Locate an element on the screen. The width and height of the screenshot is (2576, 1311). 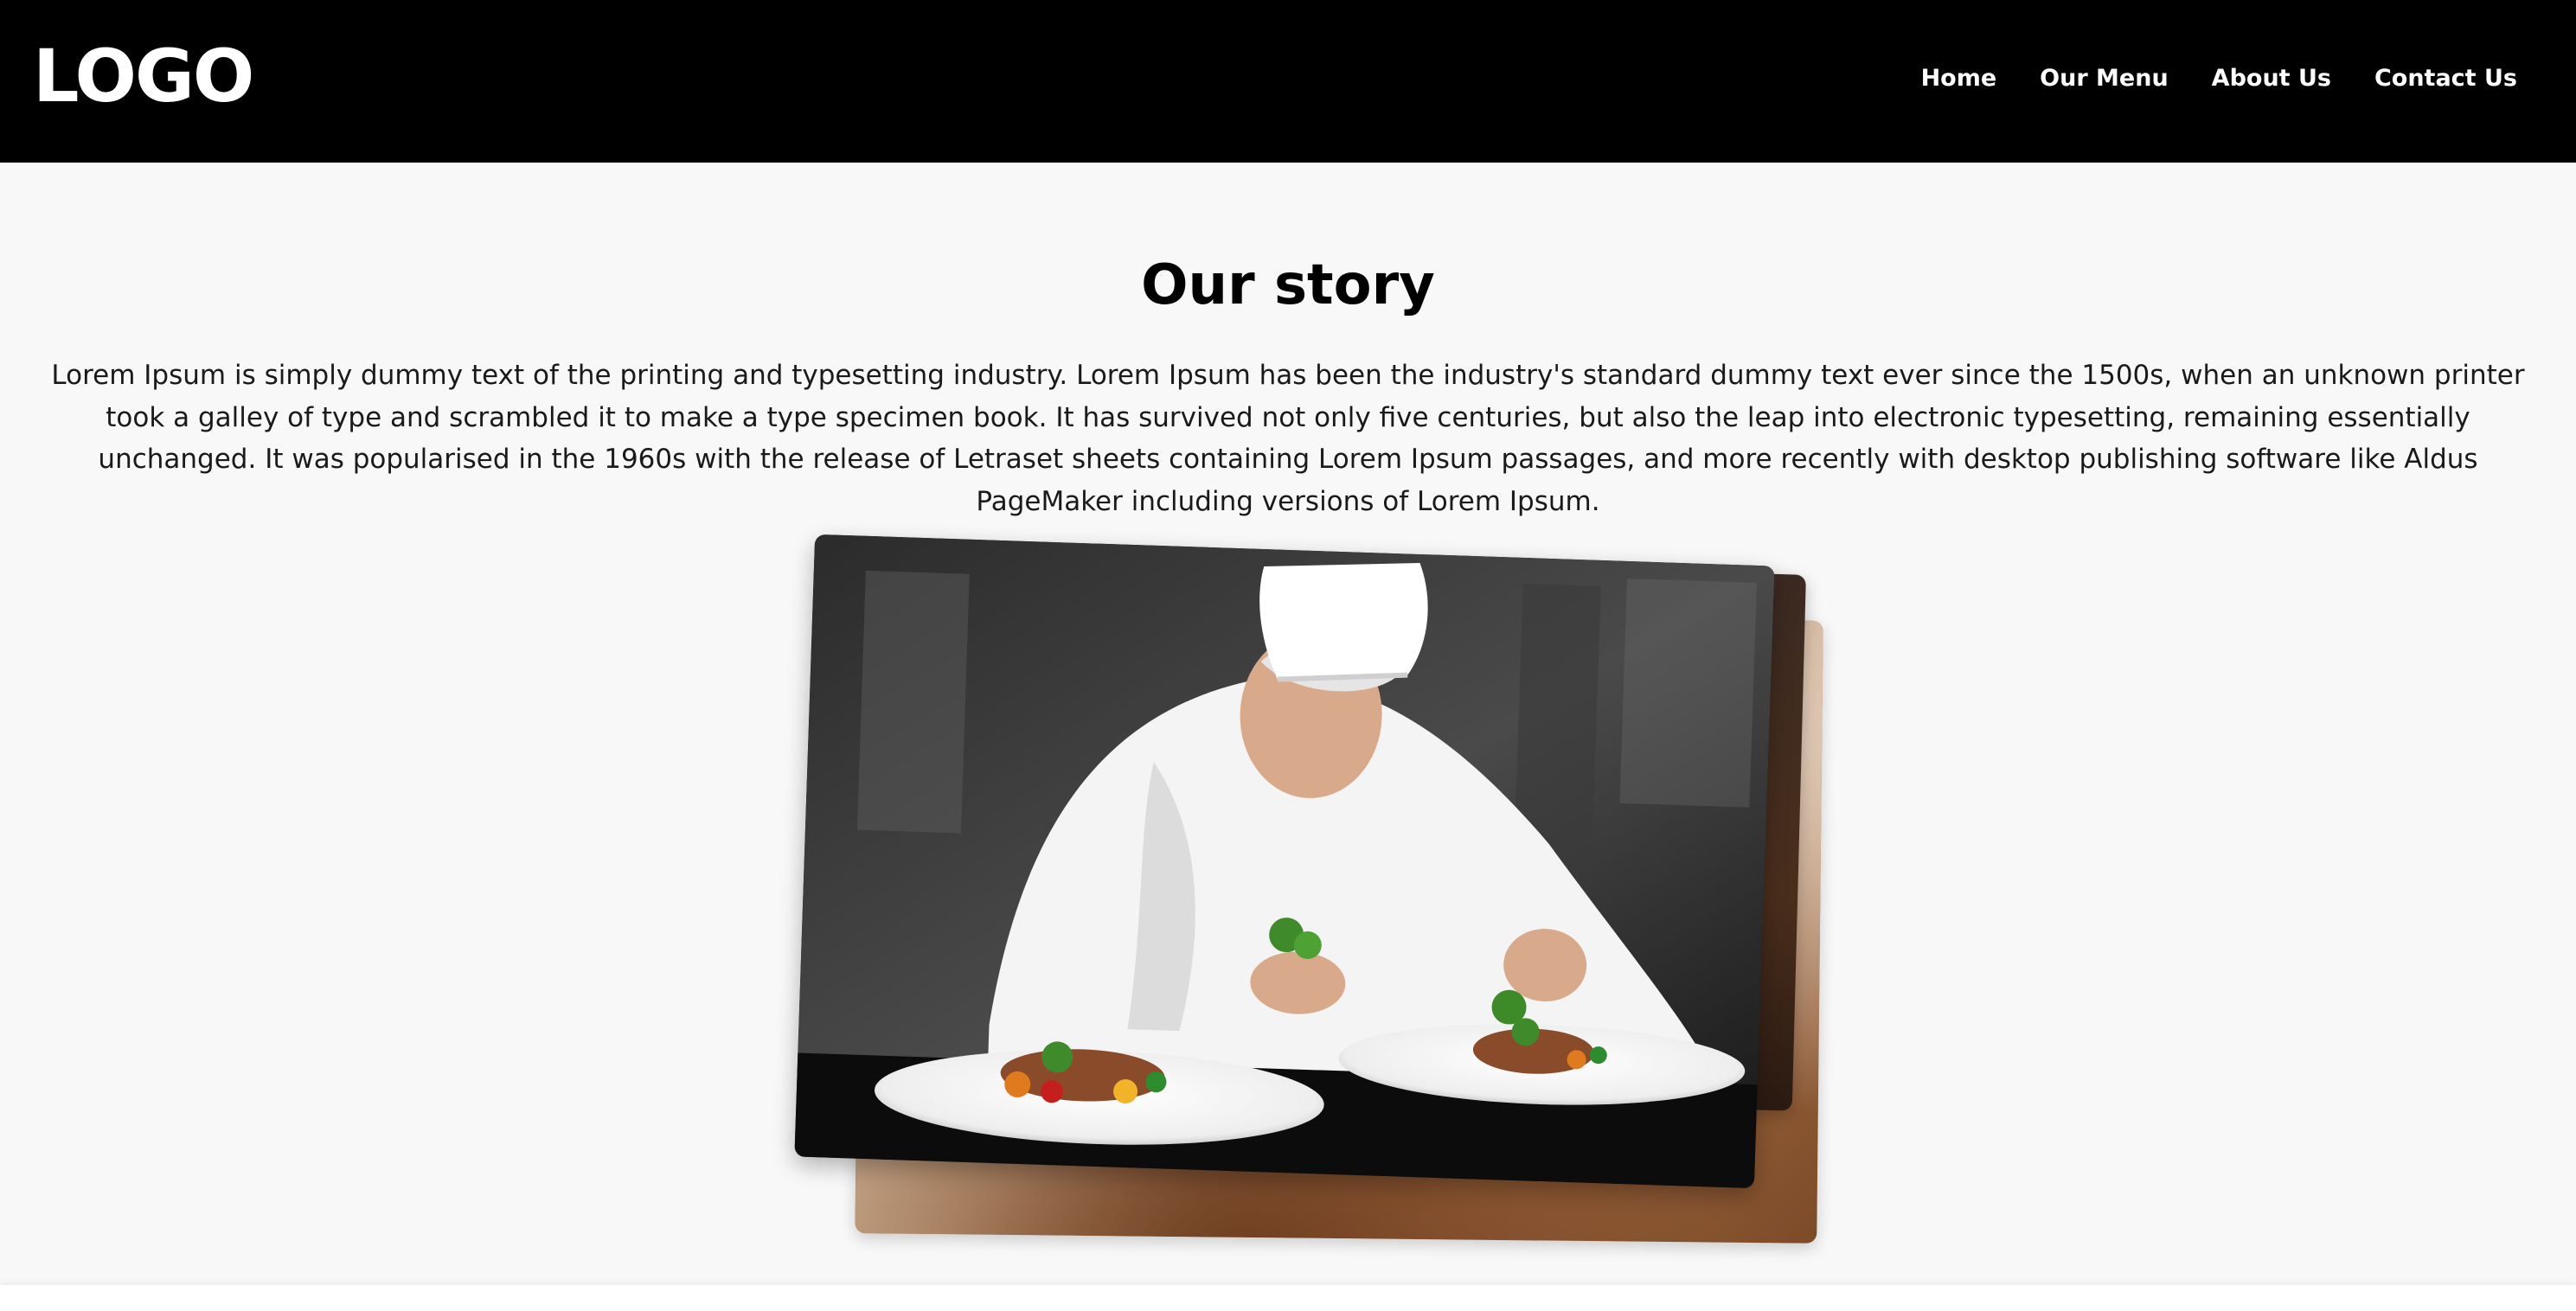
nav-home: Home is located at coordinates (1959, 79).